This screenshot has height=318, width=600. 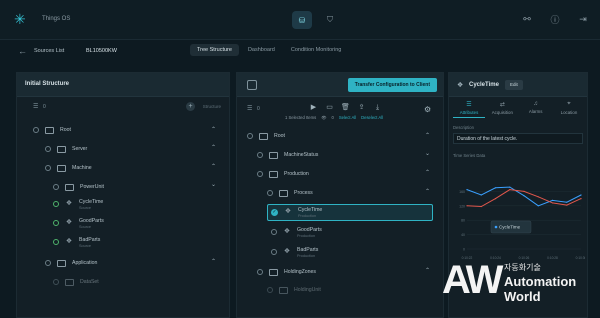 I want to click on tree-node-production: Production, so click(x=283, y=174).